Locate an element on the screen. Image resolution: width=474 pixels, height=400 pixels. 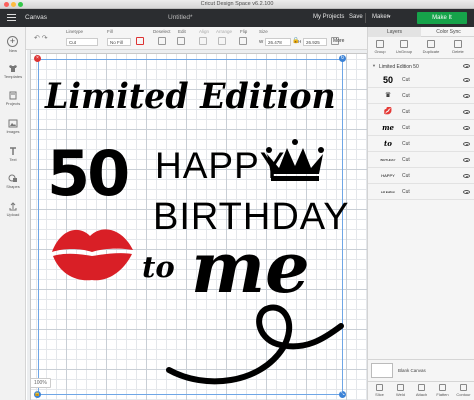
swirl-flourish-icon is located at coordinates (255, 348).